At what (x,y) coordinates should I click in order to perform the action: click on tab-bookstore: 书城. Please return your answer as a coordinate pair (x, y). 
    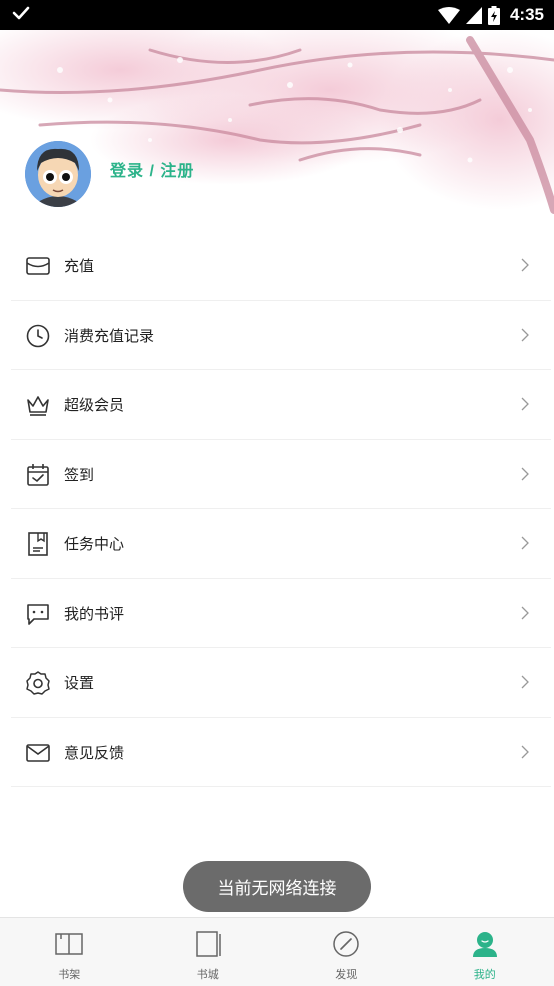
    Looking at the image, I should click on (208, 952).